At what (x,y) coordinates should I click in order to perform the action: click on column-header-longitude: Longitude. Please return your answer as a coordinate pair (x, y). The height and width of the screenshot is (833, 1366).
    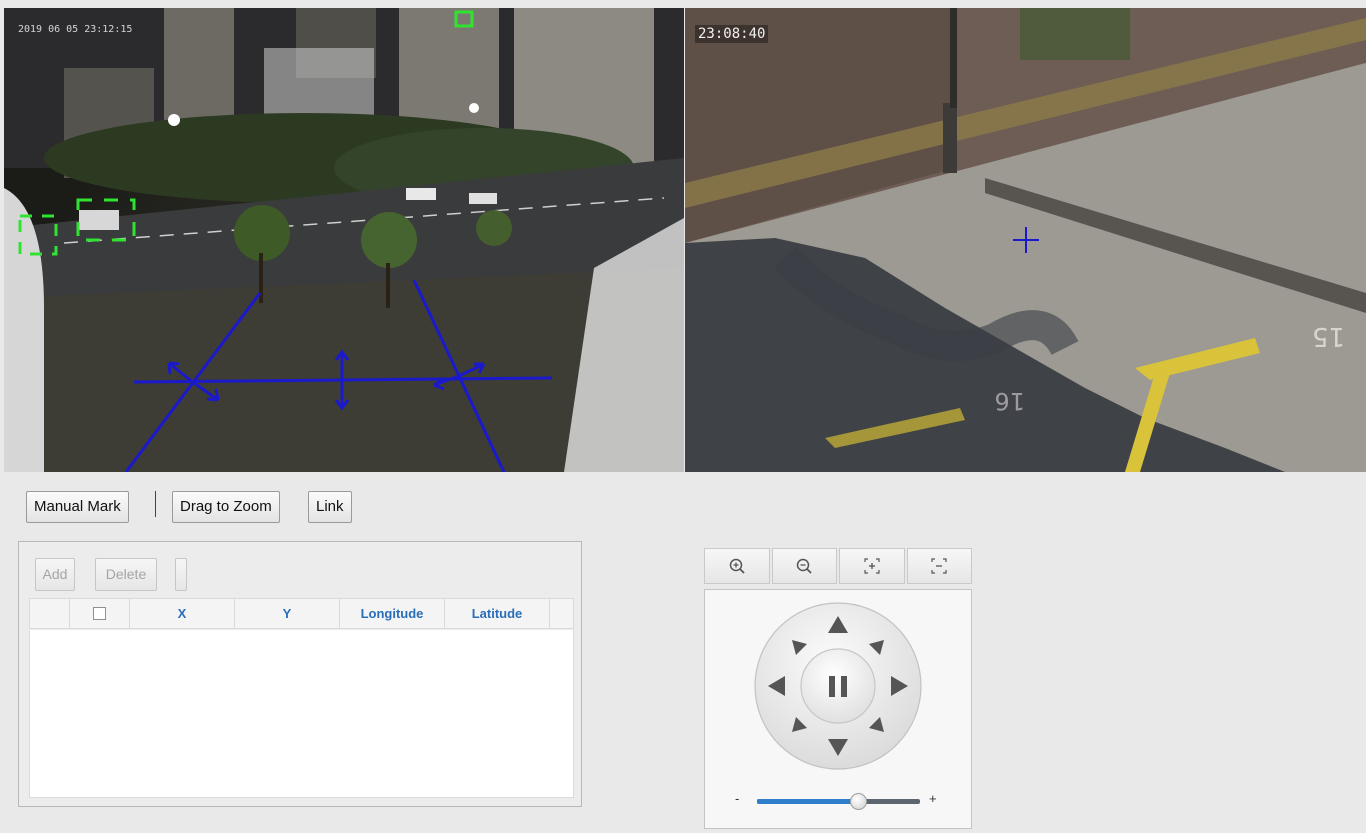
    Looking at the image, I should click on (392, 613).